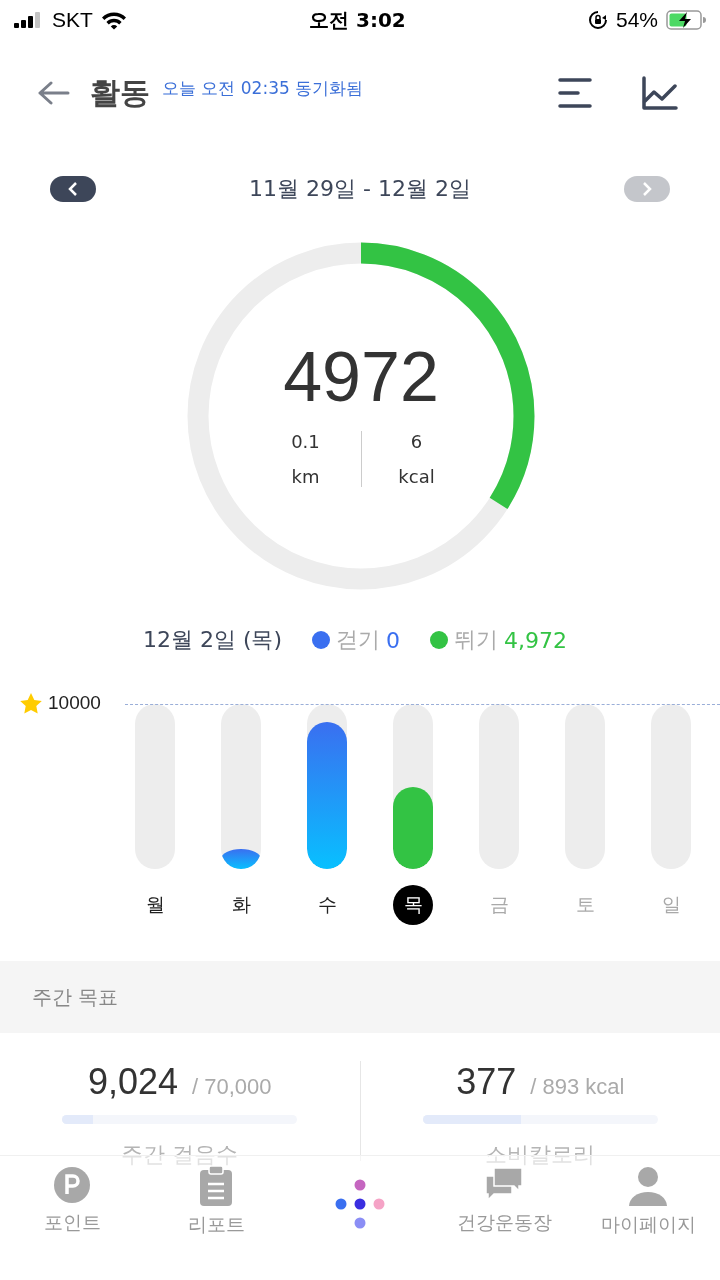  I want to click on calories-value: 6, so click(416, 441).